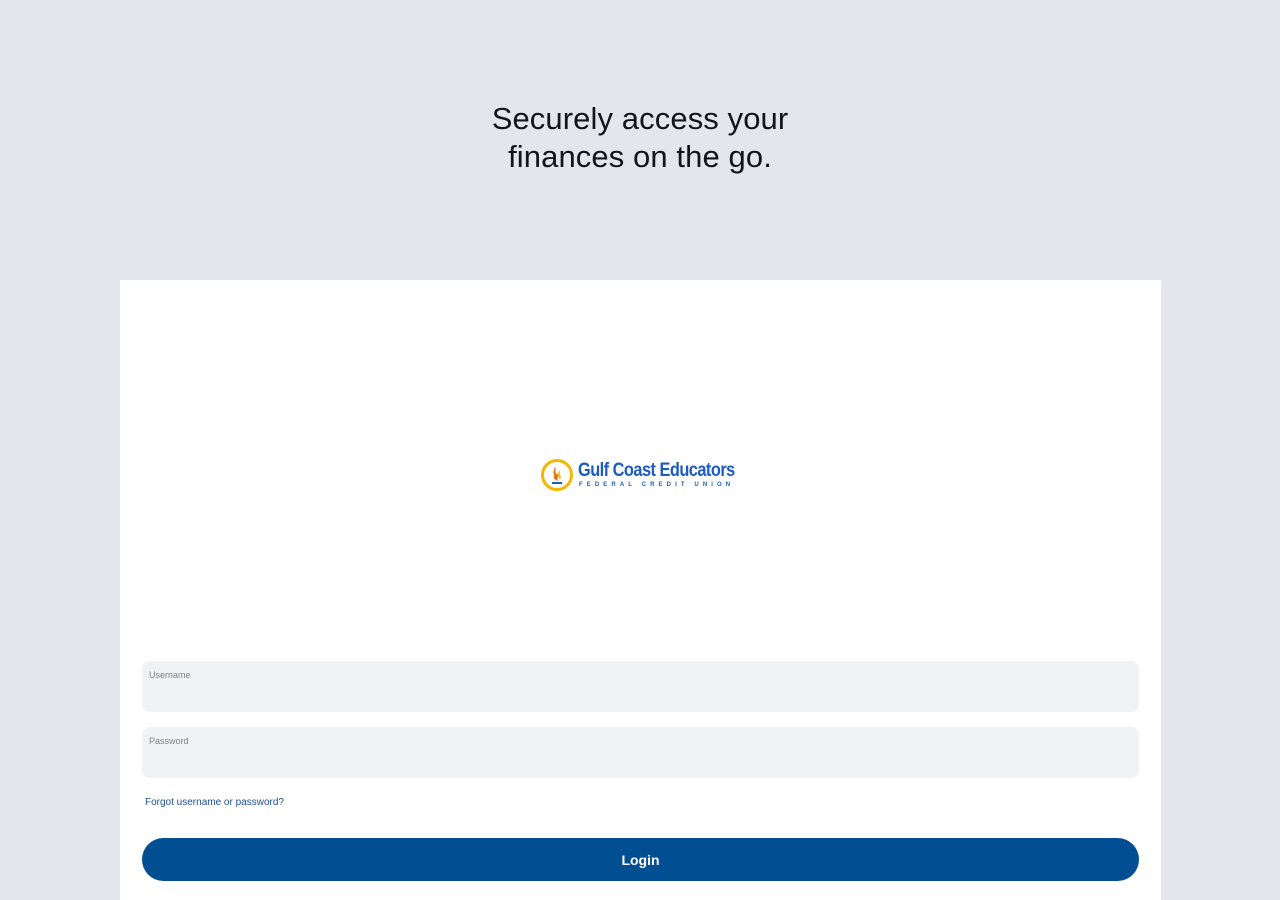 This screenshot has width=1280, height=900. I want to click on password-label: Password, so click(169, 741).